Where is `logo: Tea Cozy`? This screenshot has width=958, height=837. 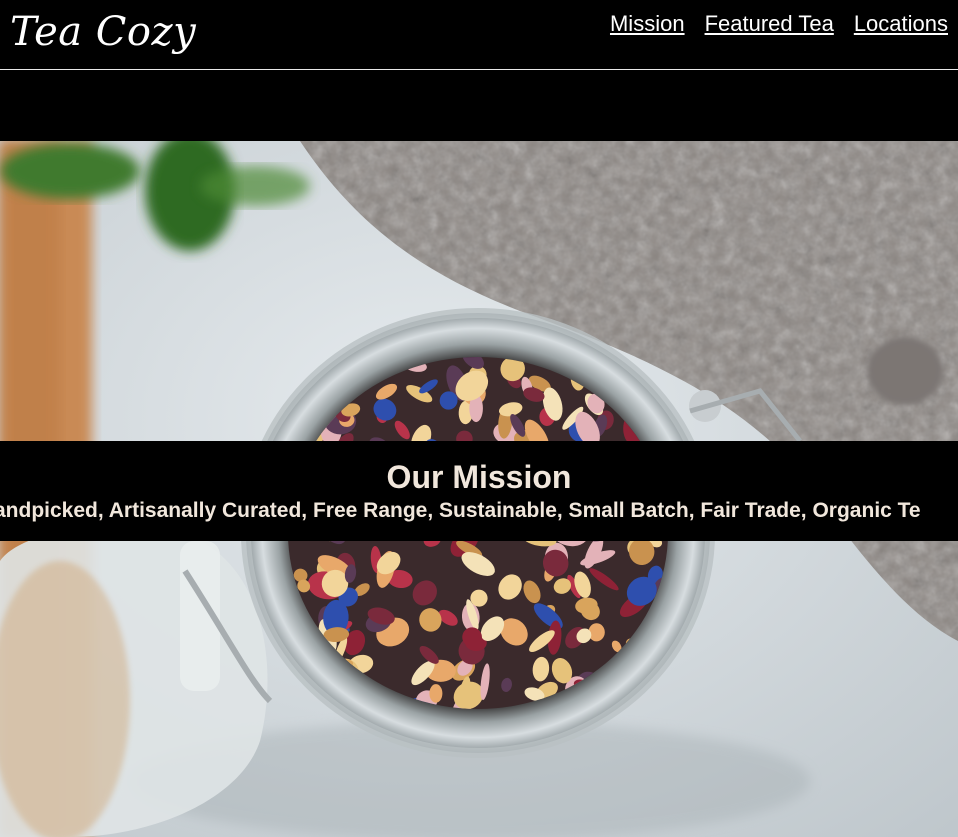
logo: Tea Cozy is located at coordinates (103, 32).